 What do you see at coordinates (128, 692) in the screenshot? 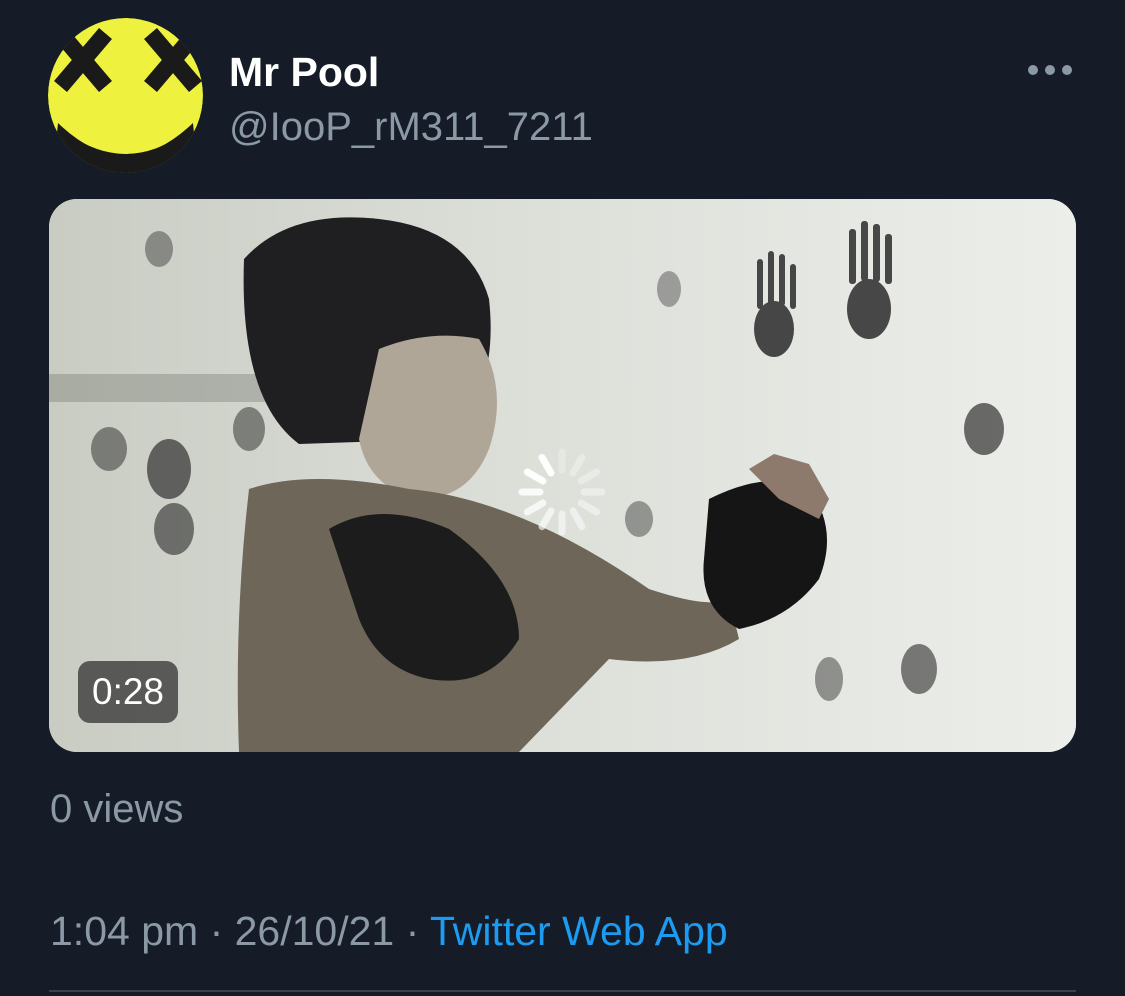
I see `video-duration-badge: 0:28` at bounding box center [128, 692].